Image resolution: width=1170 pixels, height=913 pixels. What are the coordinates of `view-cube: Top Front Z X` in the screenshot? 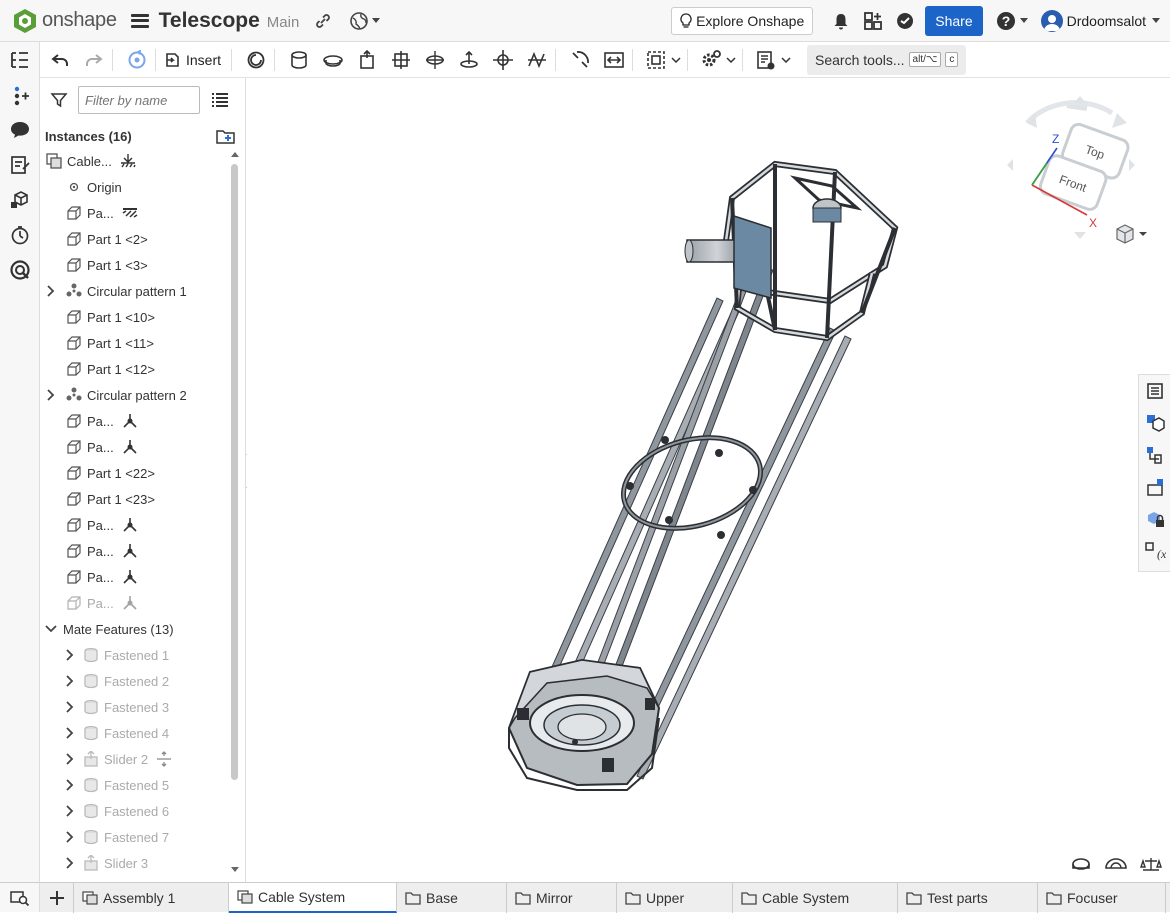 It's located at (1071, 167).